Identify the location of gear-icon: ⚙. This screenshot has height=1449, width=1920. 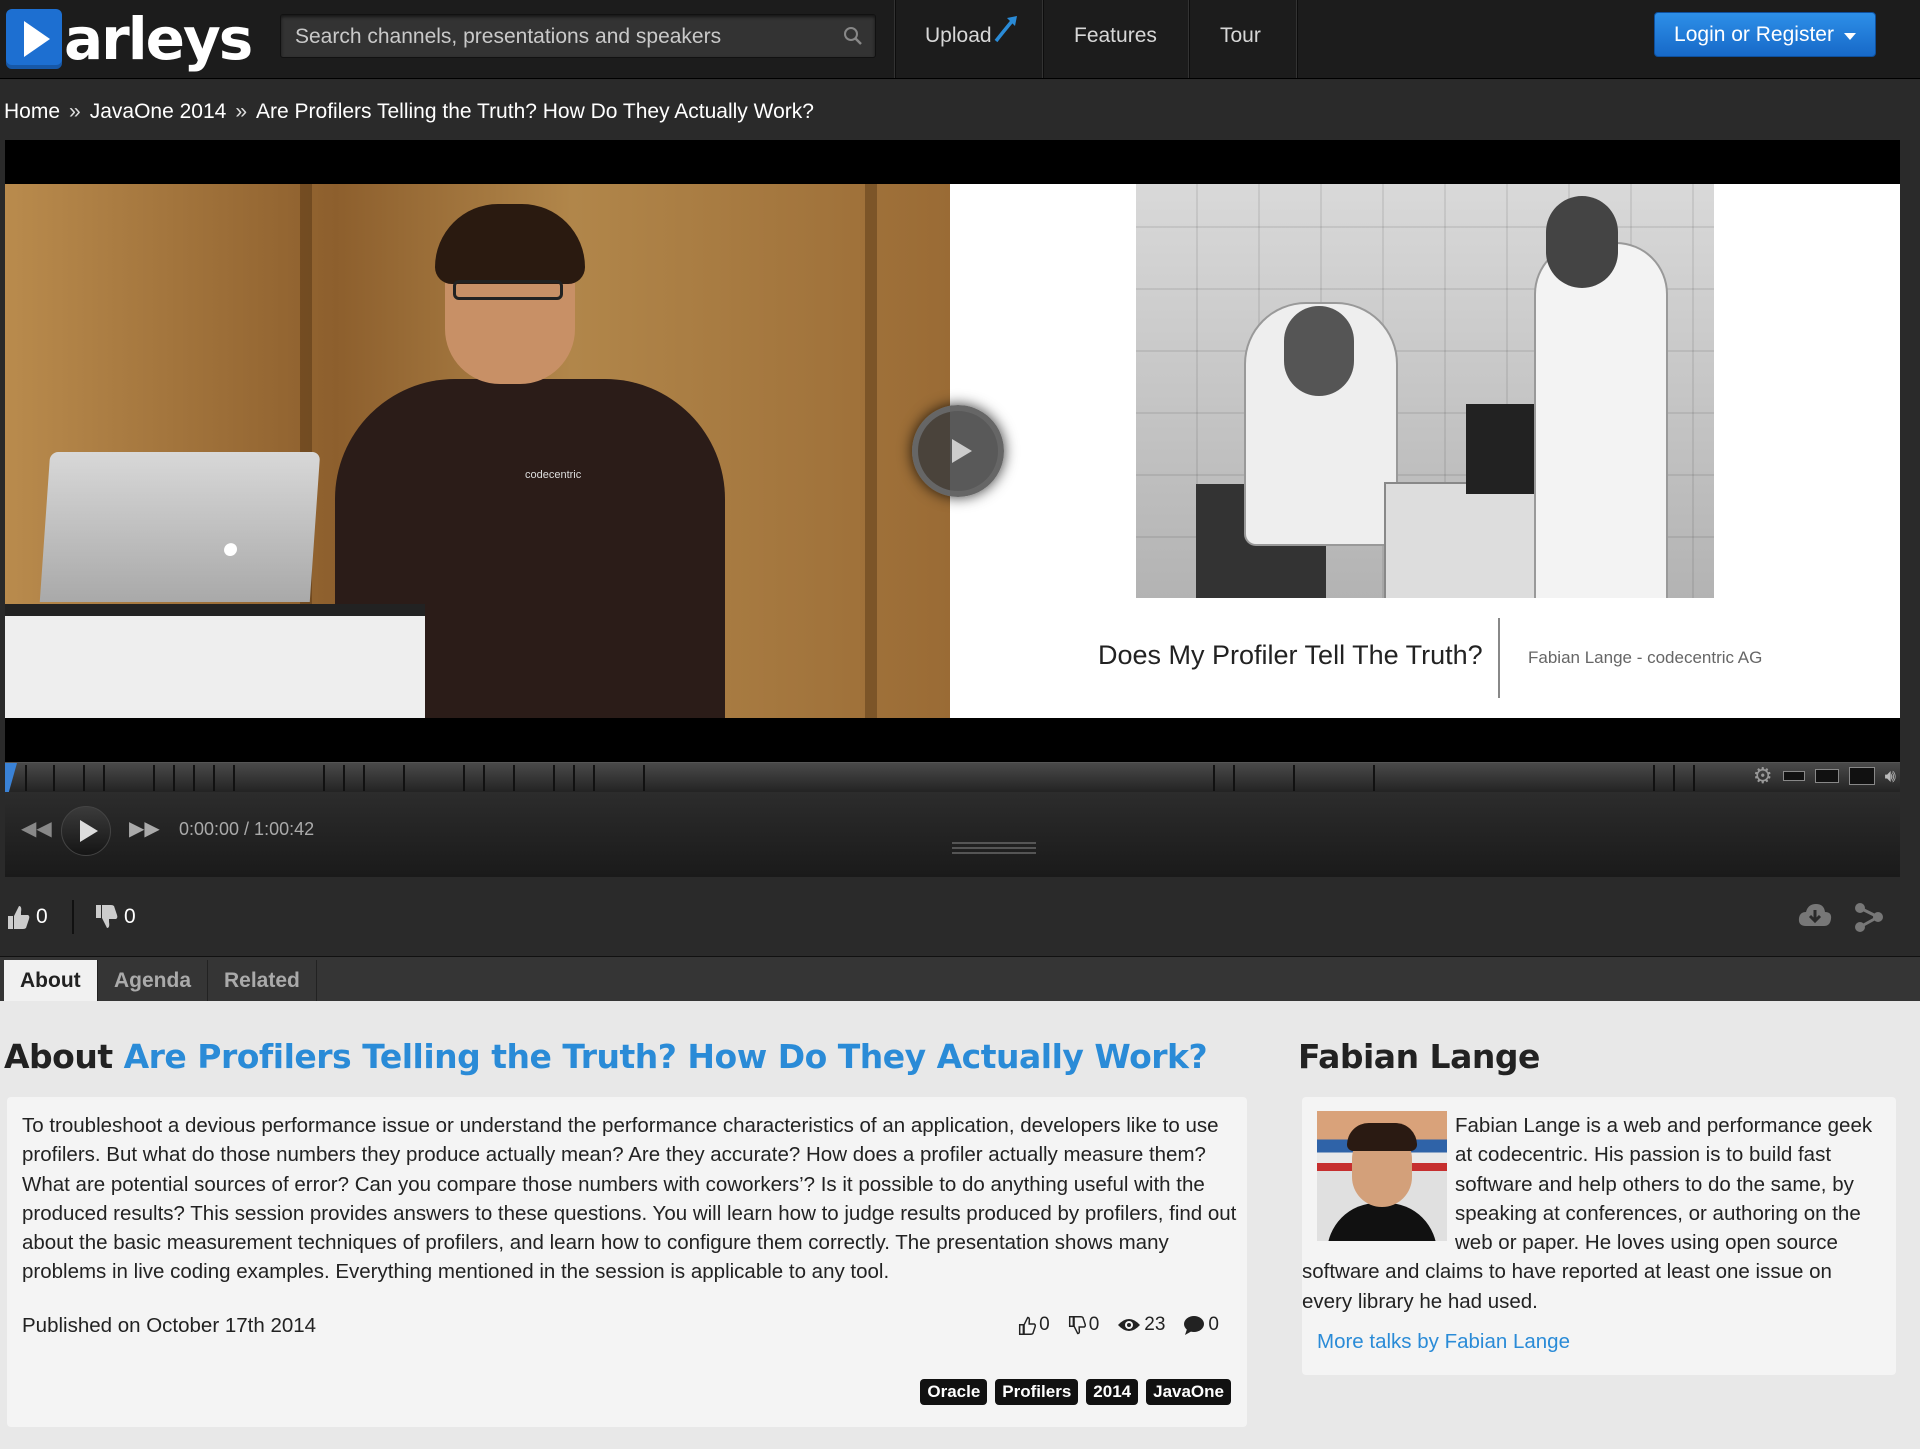
(1763, 776).